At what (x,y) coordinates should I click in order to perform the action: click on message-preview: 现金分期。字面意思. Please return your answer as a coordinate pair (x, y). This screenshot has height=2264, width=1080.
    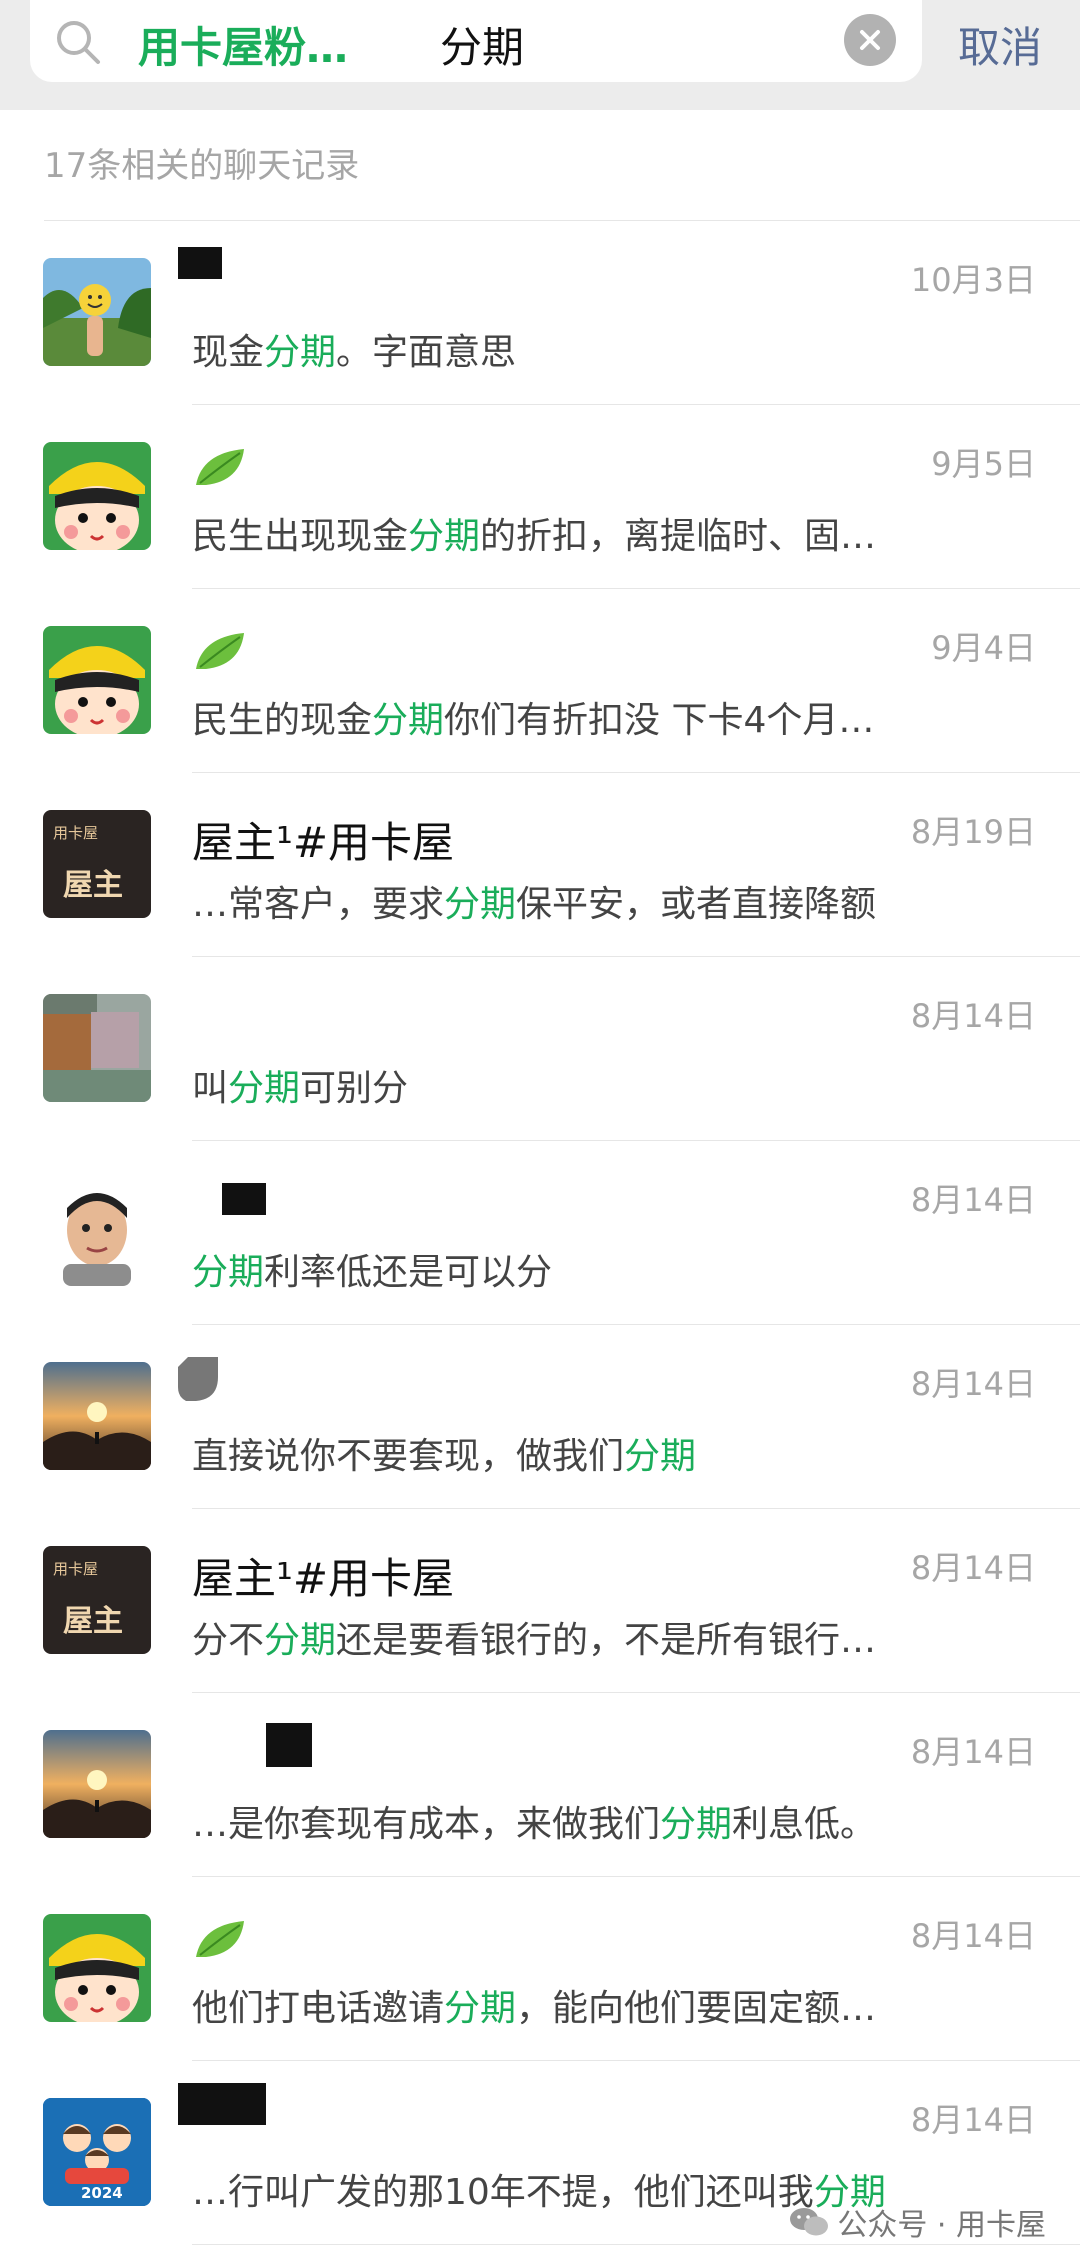
    Looking at the image, I should click on (354, 349).